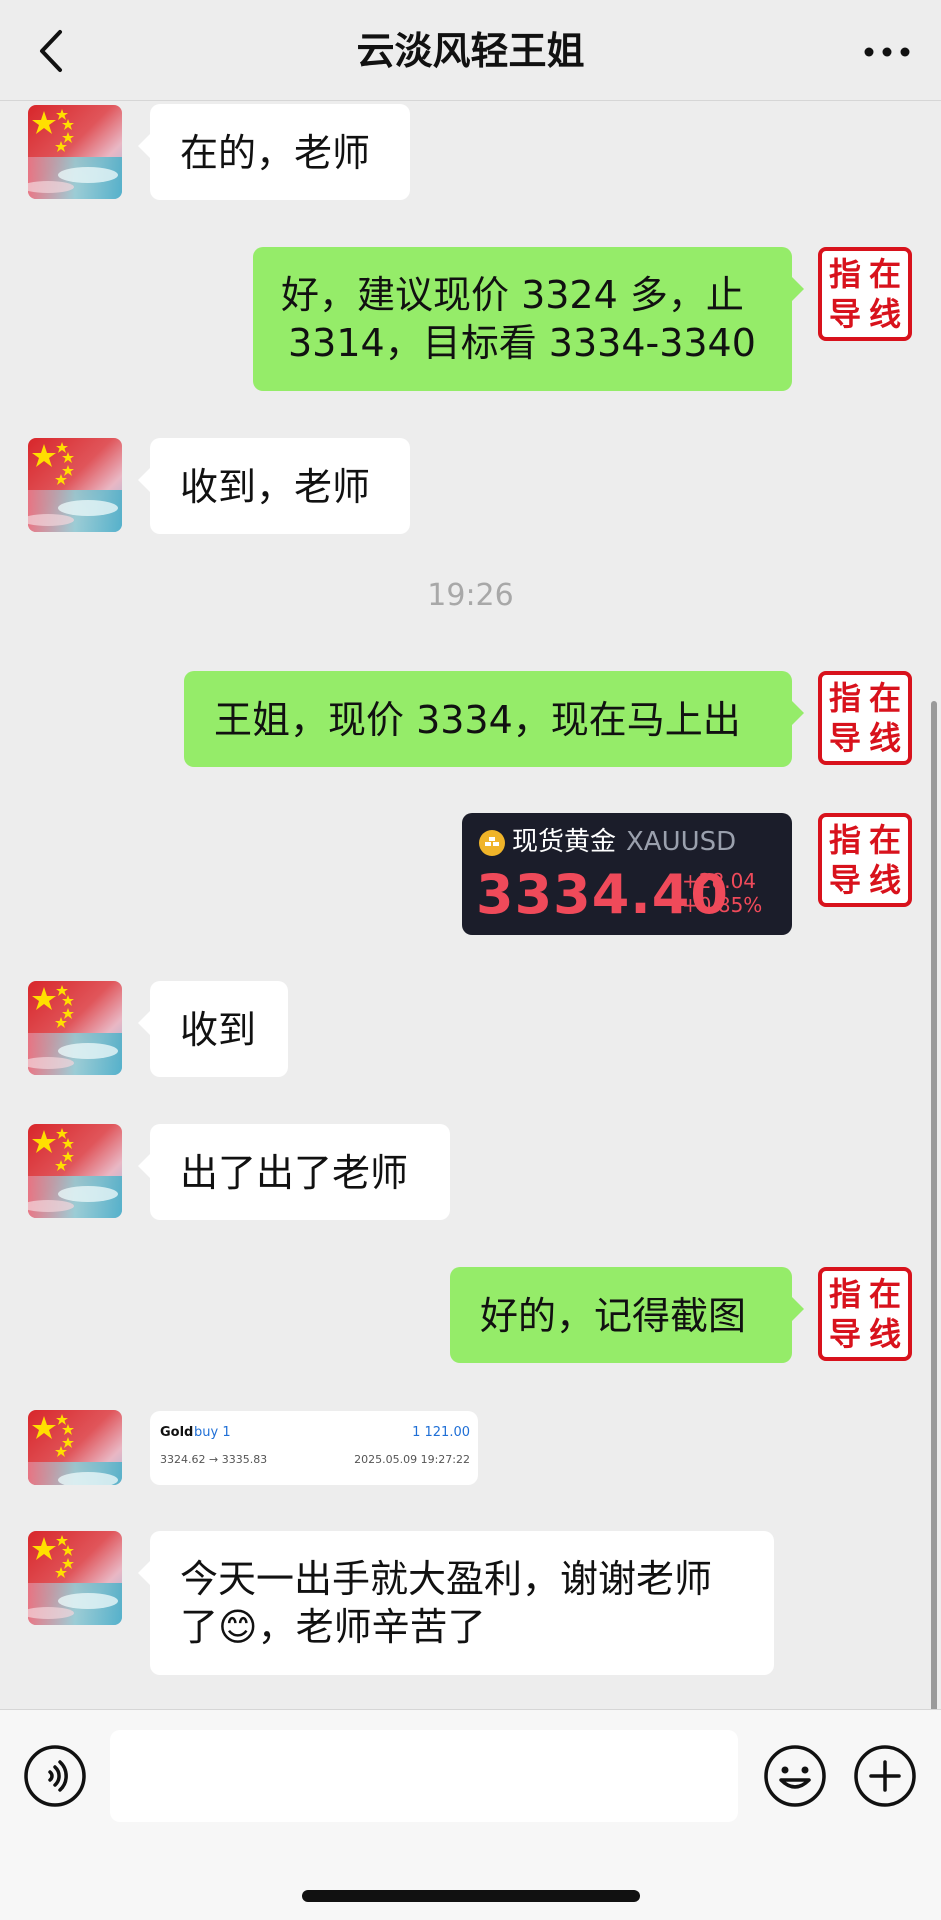 The width and height of the screenshot is (941, 1920). I want to click on message-input, so click(424, 1776).